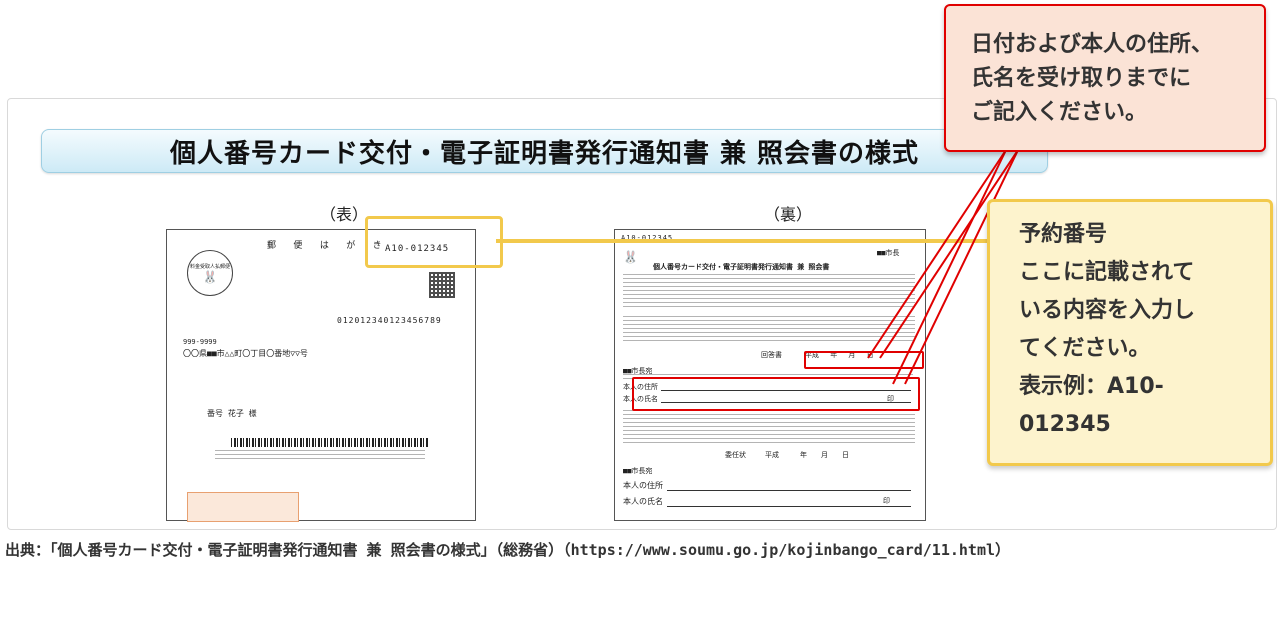 This screenshot has height=630, width=1282. What do you see at coordinates (1063, 234) in the screenshot?
I see `callout-yellow-line-1: 予約番号` at bounding box center [1063, 234].